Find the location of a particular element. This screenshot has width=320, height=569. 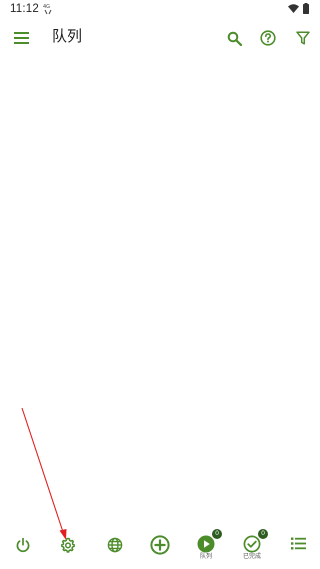

queue-icon-wrap: 0 is located at coordinates (209, 541).